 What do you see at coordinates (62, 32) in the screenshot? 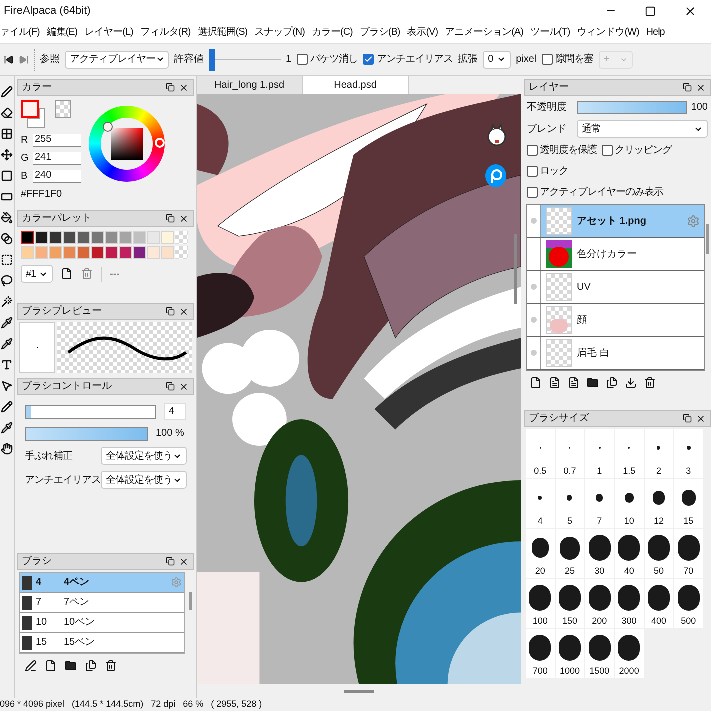
I see `menu-item: 編集(E)` at bounding box center [62, 32].